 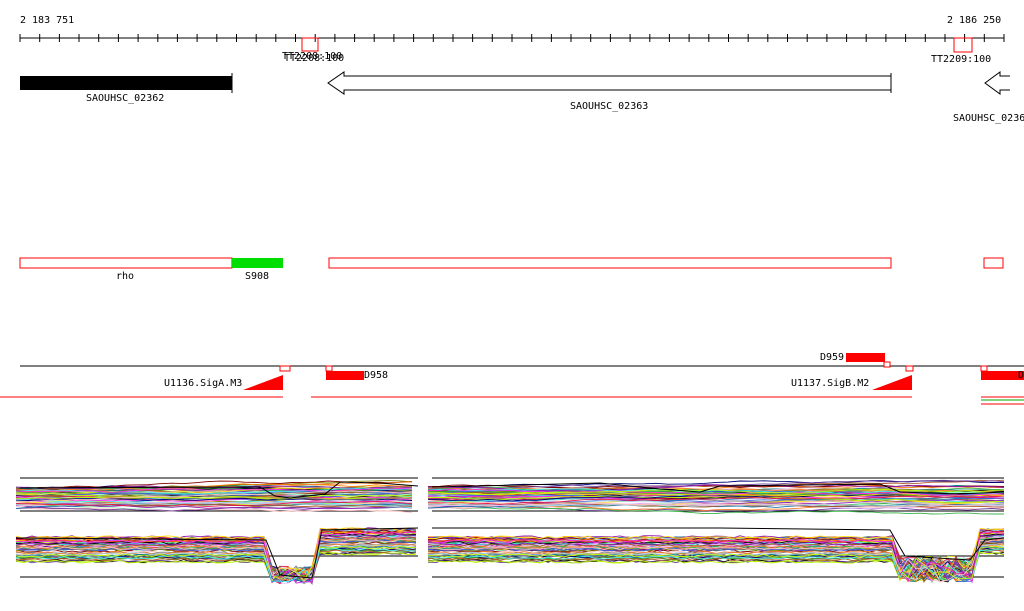 I want to click on gene-label: SAOUHSC_0236, so click(x=988, y=118).